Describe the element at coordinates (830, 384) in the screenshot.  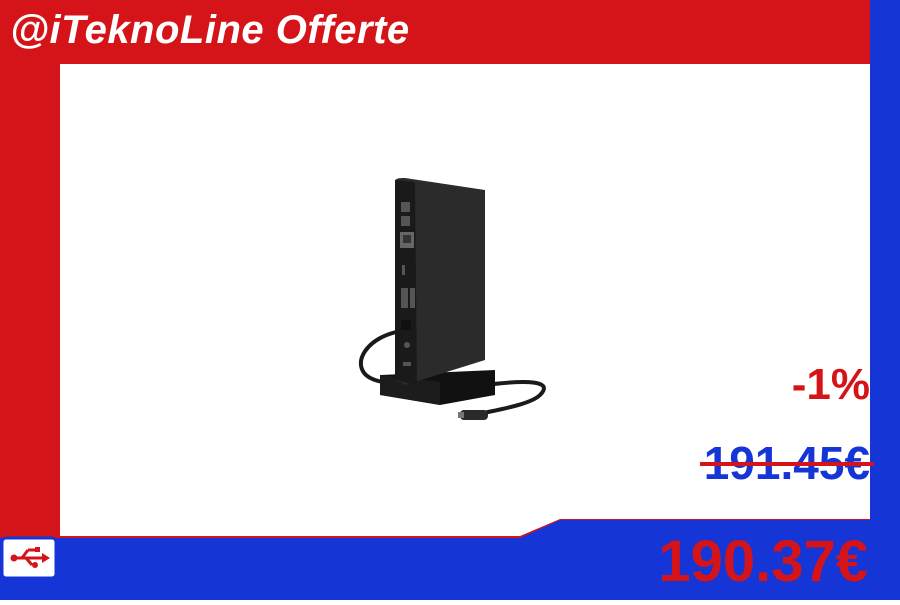
I see `discount-badge: -1%` at that location.